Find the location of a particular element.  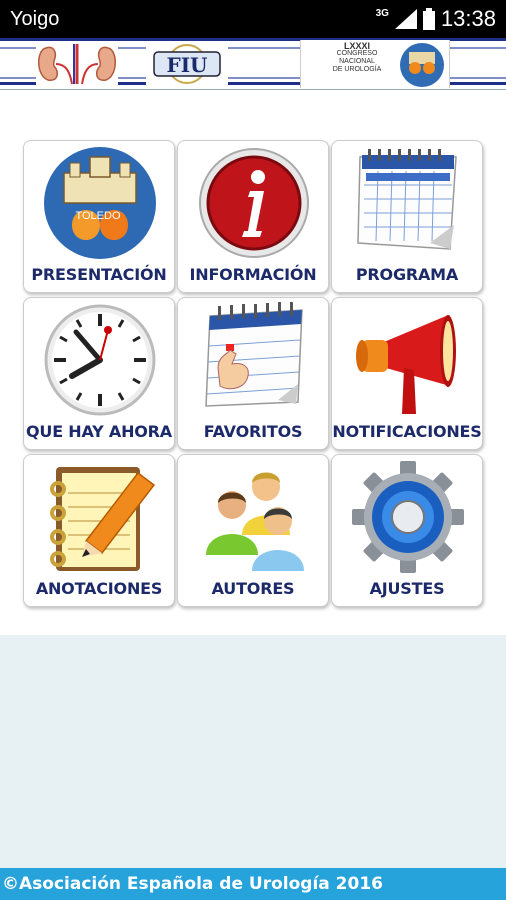

fiu-logo: FIU is located at coordinates (187, 64).